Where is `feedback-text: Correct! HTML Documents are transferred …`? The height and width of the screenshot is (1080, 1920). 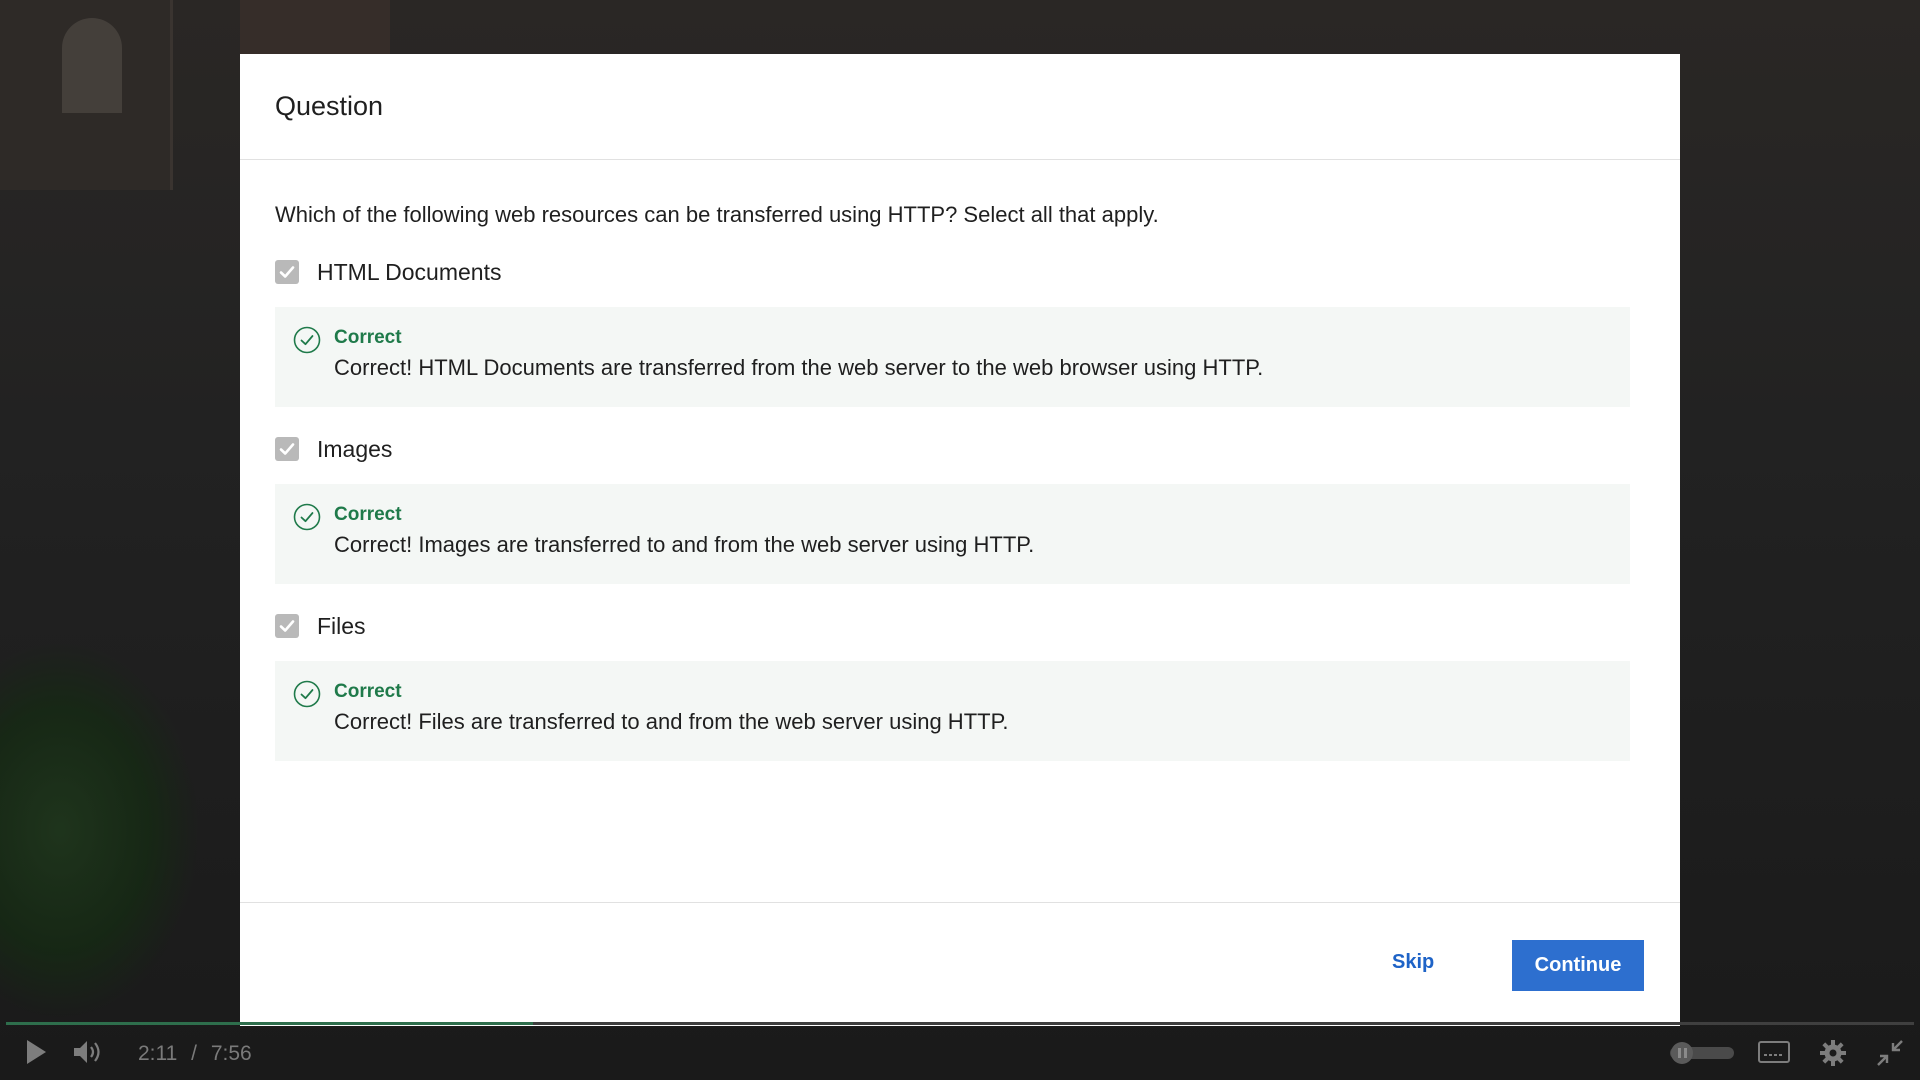 feedback-text: Correct! HTML Documents are transferred … is located at coordinates (799, 367).